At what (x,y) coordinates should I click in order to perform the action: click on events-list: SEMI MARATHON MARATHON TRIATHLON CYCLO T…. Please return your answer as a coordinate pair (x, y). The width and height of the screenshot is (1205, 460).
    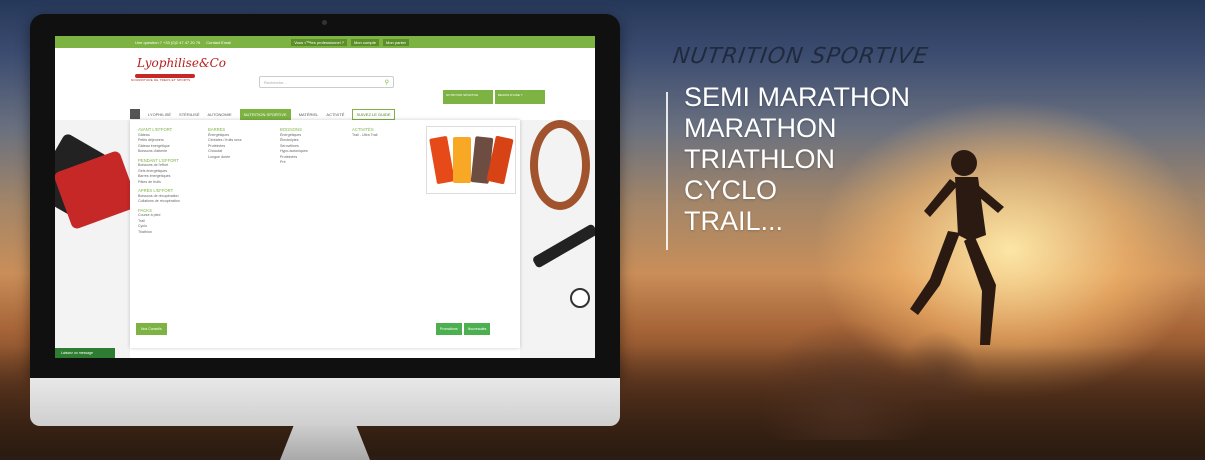
    Looking at the image, I should click on (797, 159).